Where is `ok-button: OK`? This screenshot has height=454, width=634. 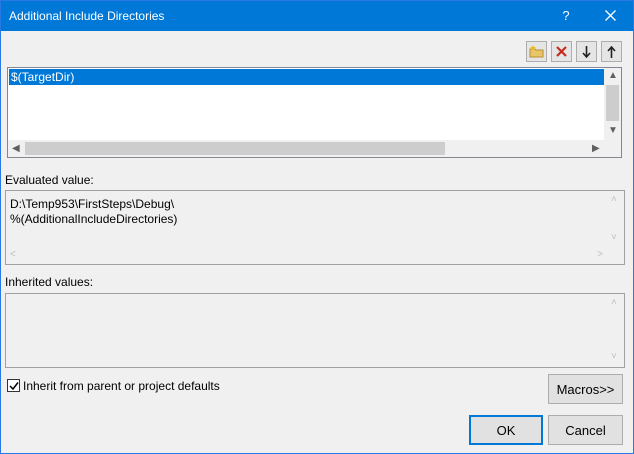
ok-button: OK is located at coordinates (506, 430).